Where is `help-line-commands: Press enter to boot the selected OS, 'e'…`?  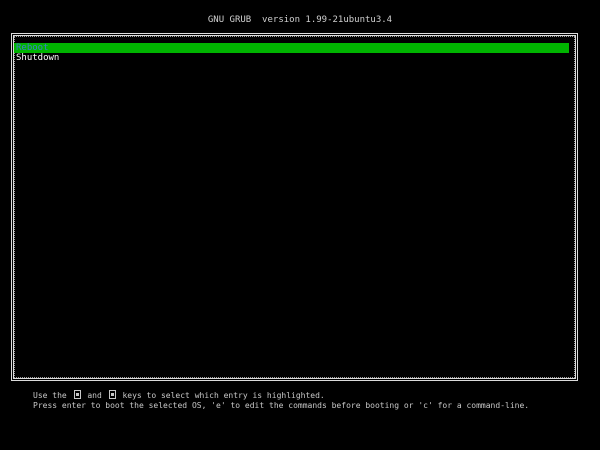 help-line-commands: Press enter to boot the selected OS, 'e'… is located at coordinates (281, 405).